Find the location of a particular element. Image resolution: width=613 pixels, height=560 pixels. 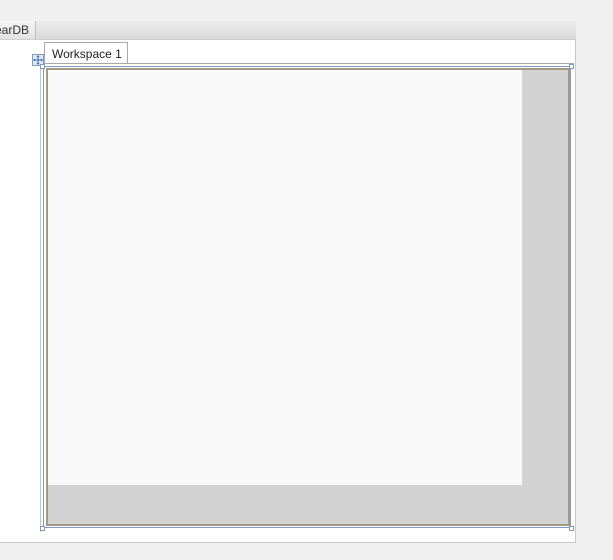

tab-workspace-1: Workspace 1 is located at coordinates (86, 53).